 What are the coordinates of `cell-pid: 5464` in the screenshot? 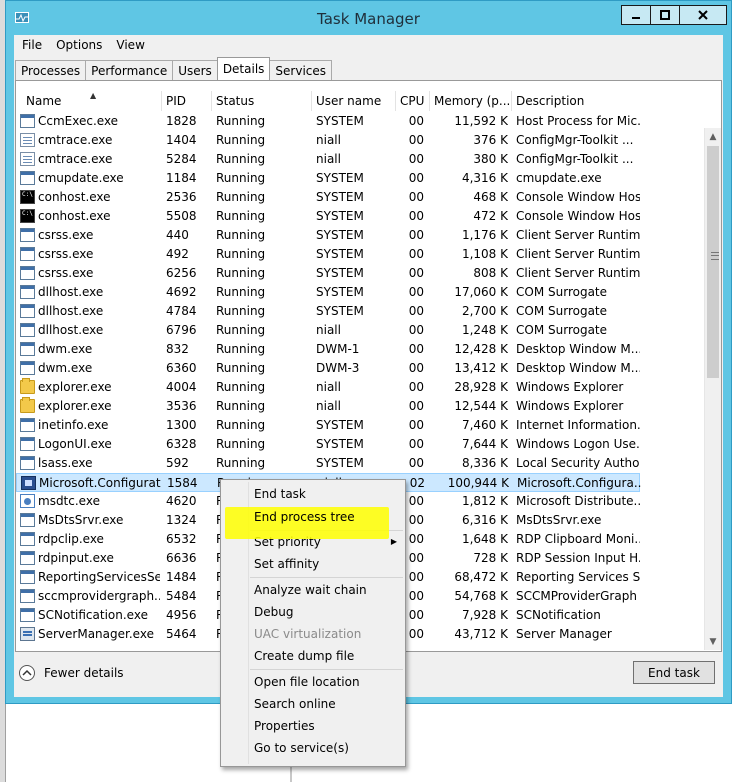 It's located at (181, 634).